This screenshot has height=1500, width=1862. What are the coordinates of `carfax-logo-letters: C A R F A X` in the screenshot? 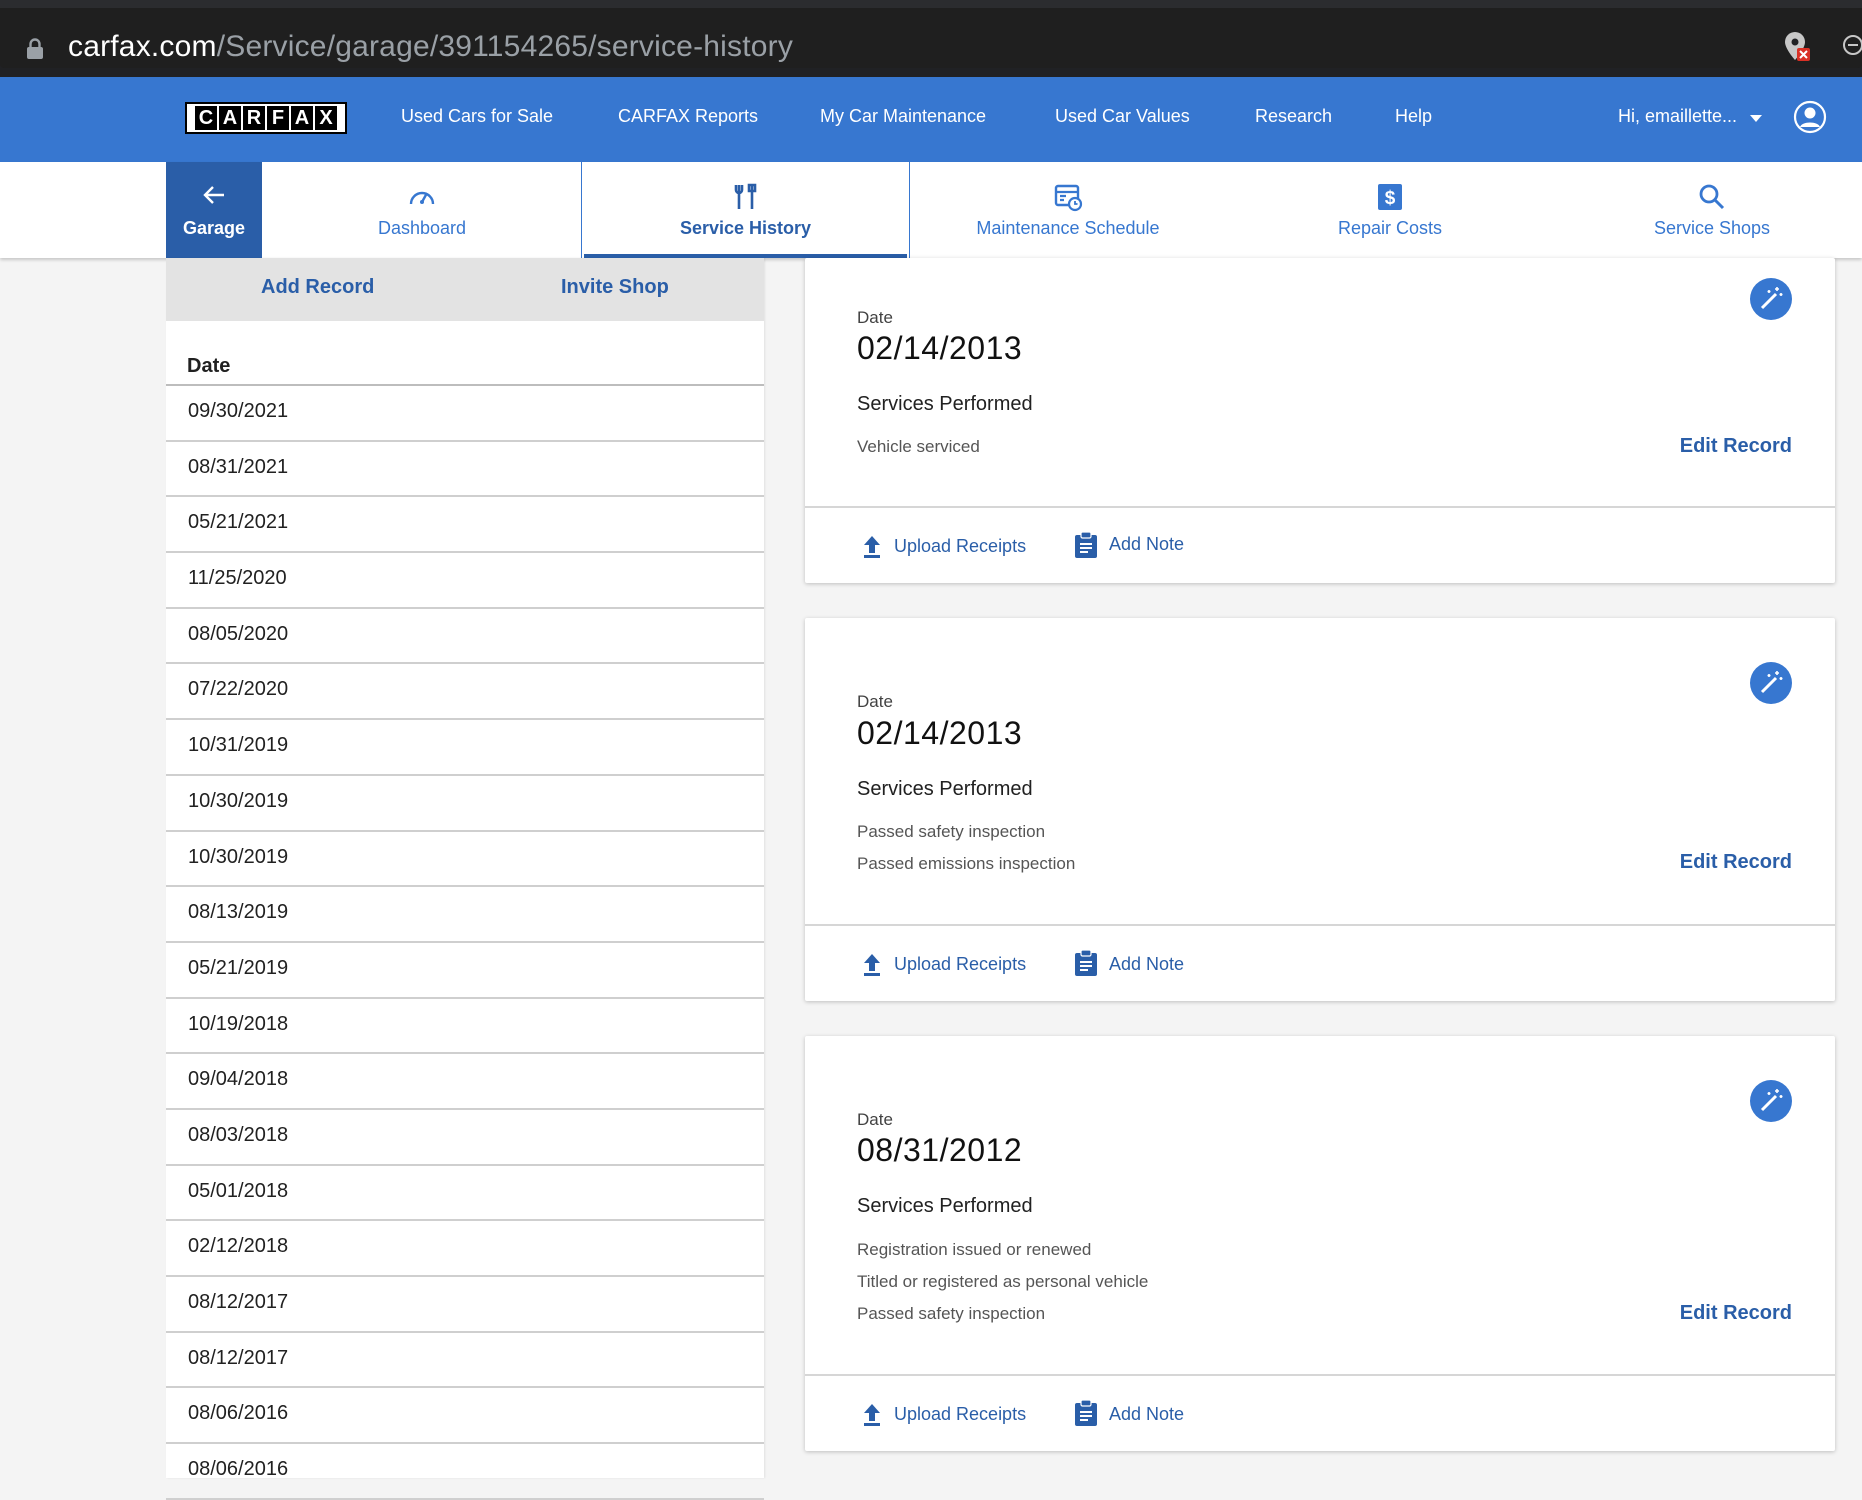 It's located at (266, 118).